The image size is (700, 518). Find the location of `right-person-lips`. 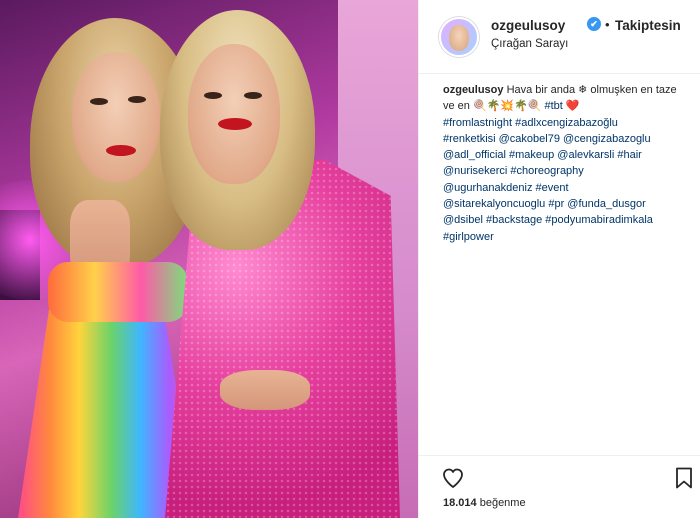

right-person-lips is located at coordinates (235, 124).